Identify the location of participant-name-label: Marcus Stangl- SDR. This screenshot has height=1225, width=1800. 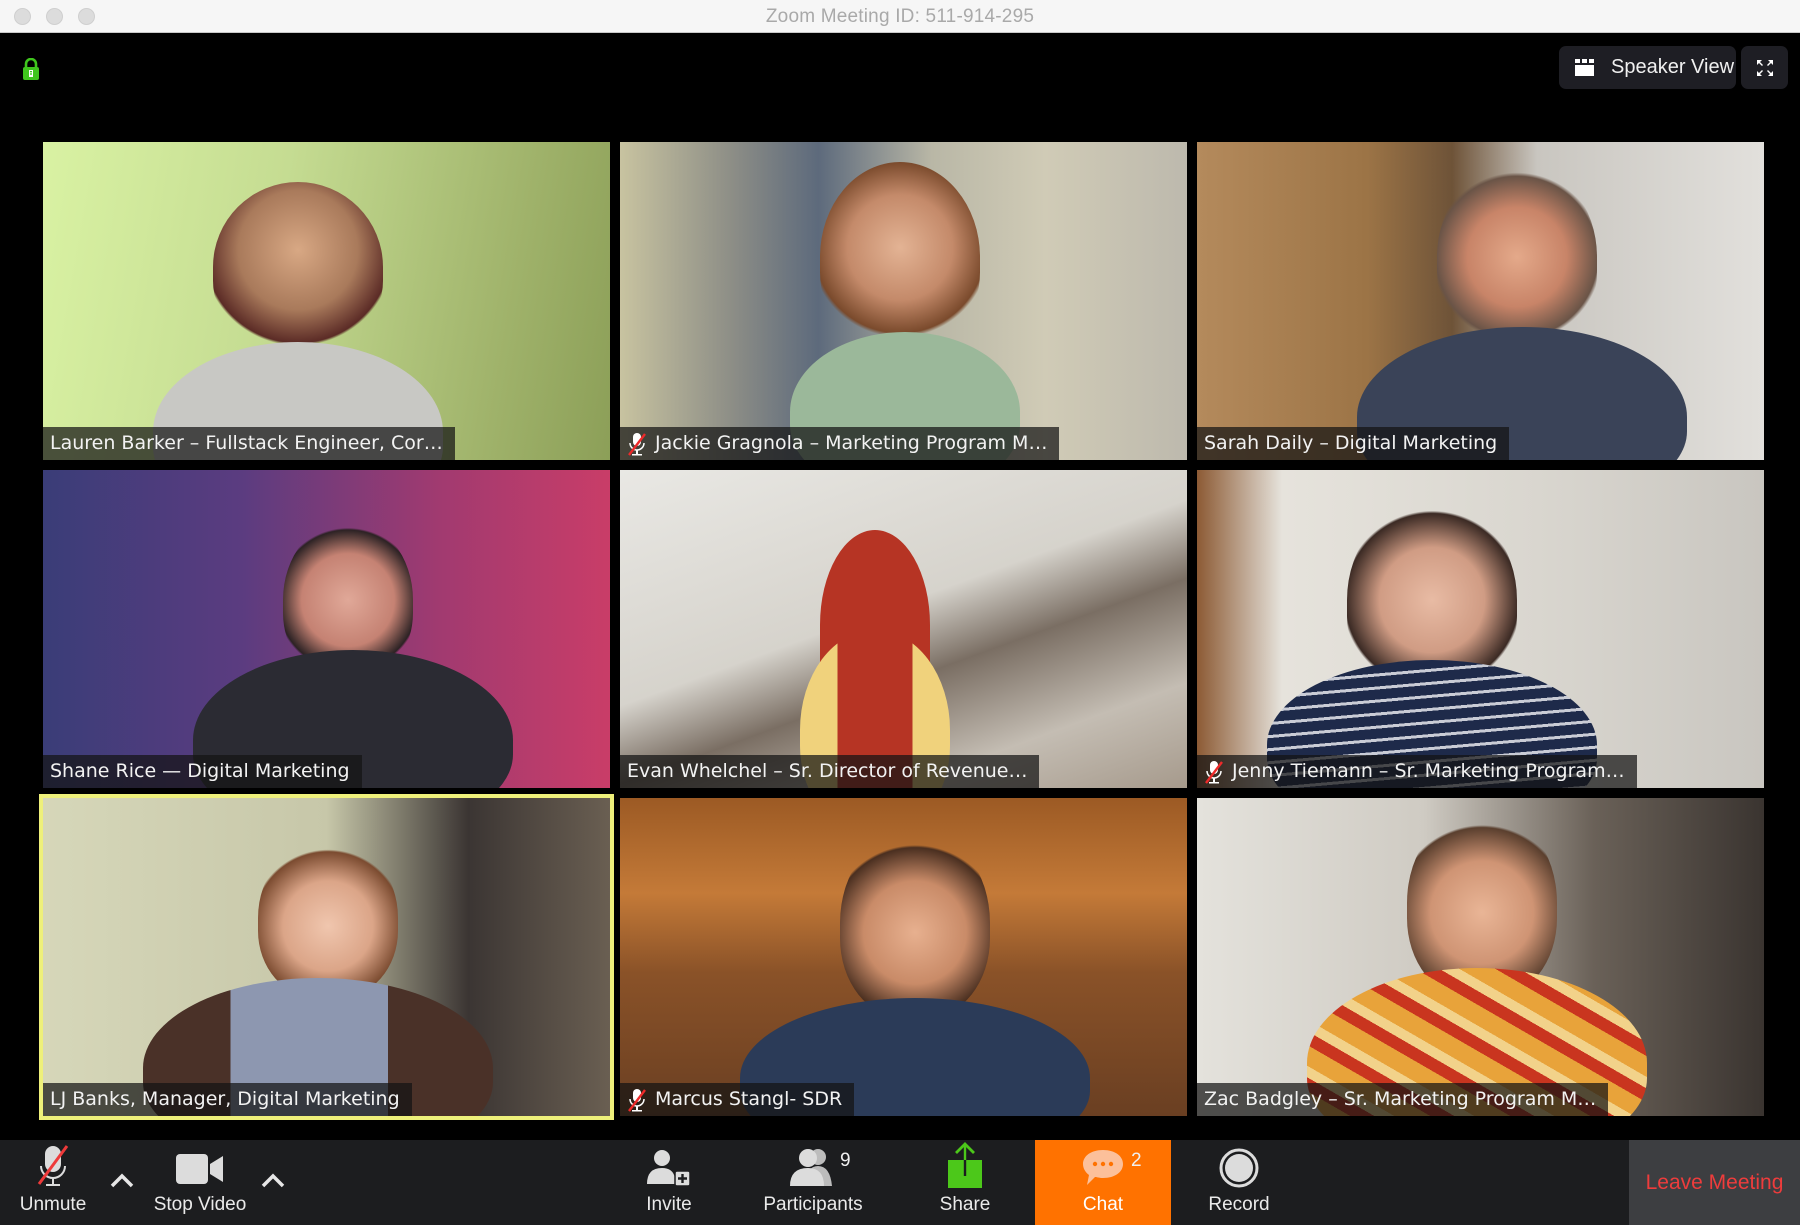
(737, 1099).